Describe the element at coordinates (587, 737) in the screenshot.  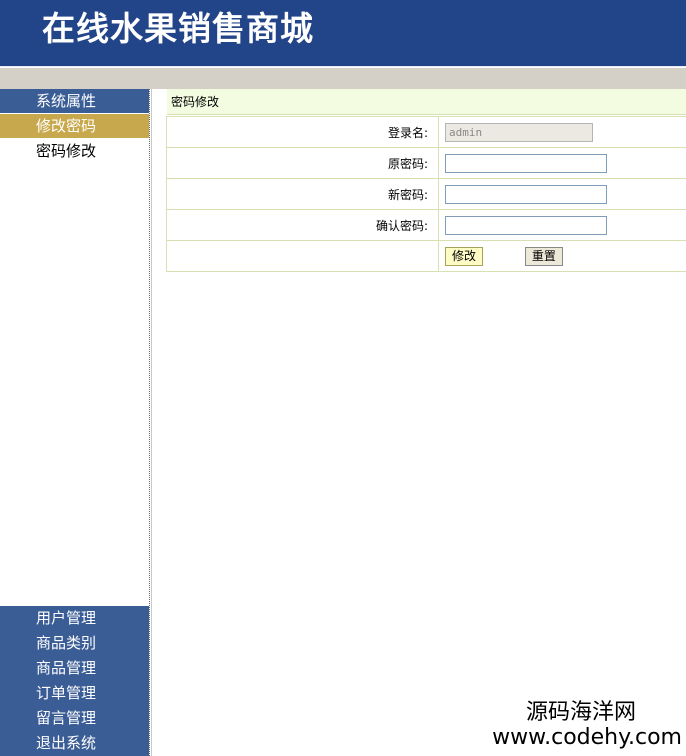
I see `watermark-text-url: www.codehy.com` at that location.